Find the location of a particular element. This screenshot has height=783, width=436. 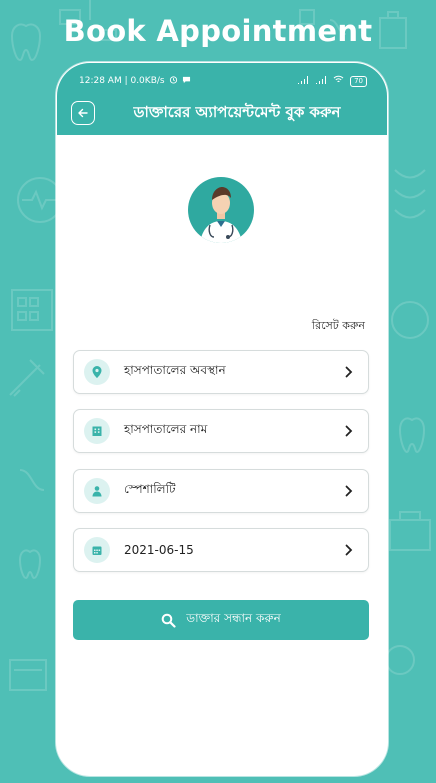

hospital-building-icon is located at coordinates (97, 431).